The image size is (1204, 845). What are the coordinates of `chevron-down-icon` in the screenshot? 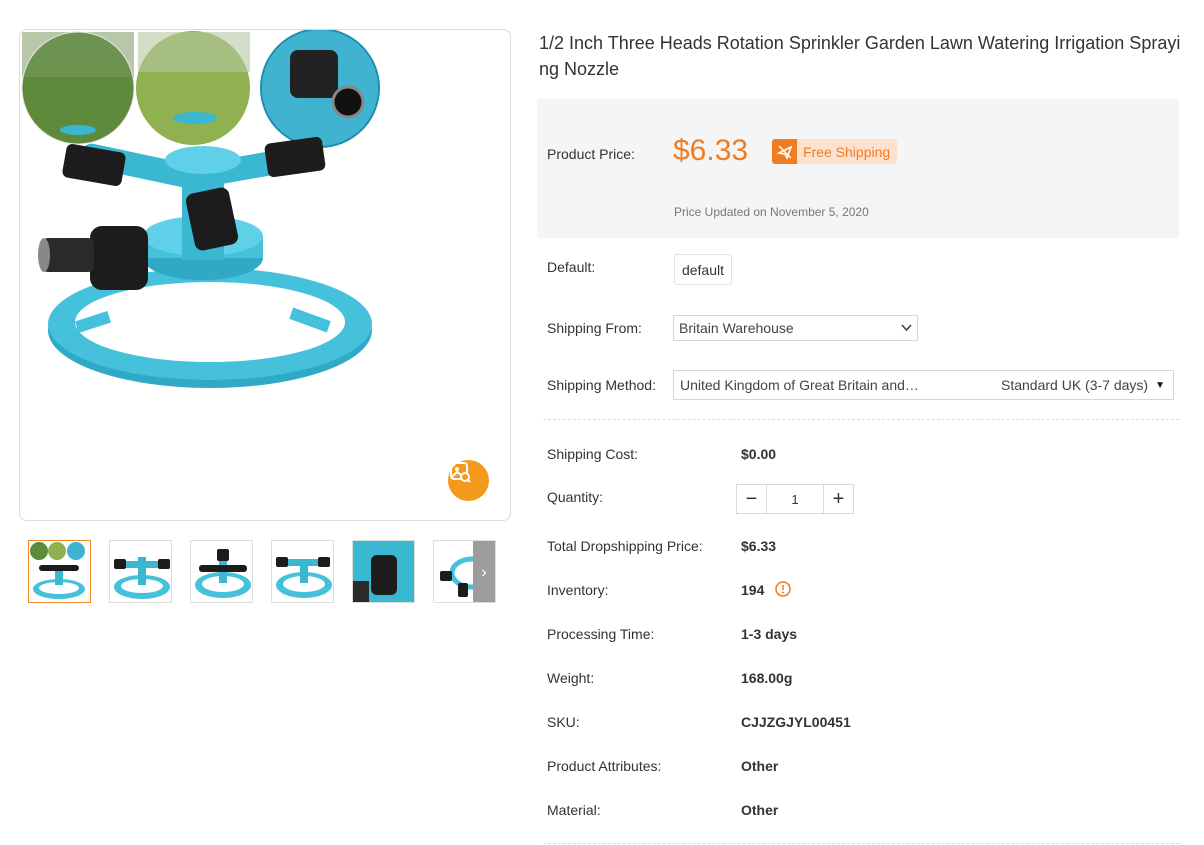 It's located at (906, 328).